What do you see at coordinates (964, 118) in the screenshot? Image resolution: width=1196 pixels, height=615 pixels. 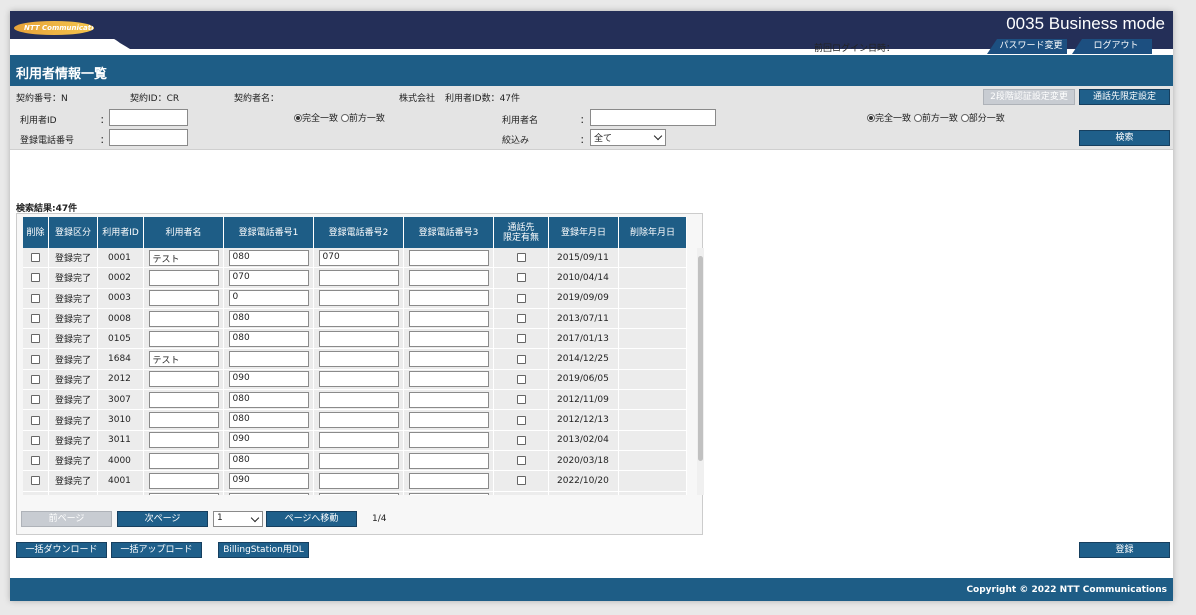 I see `name-partial-radio` at bounding box center [964, 118].